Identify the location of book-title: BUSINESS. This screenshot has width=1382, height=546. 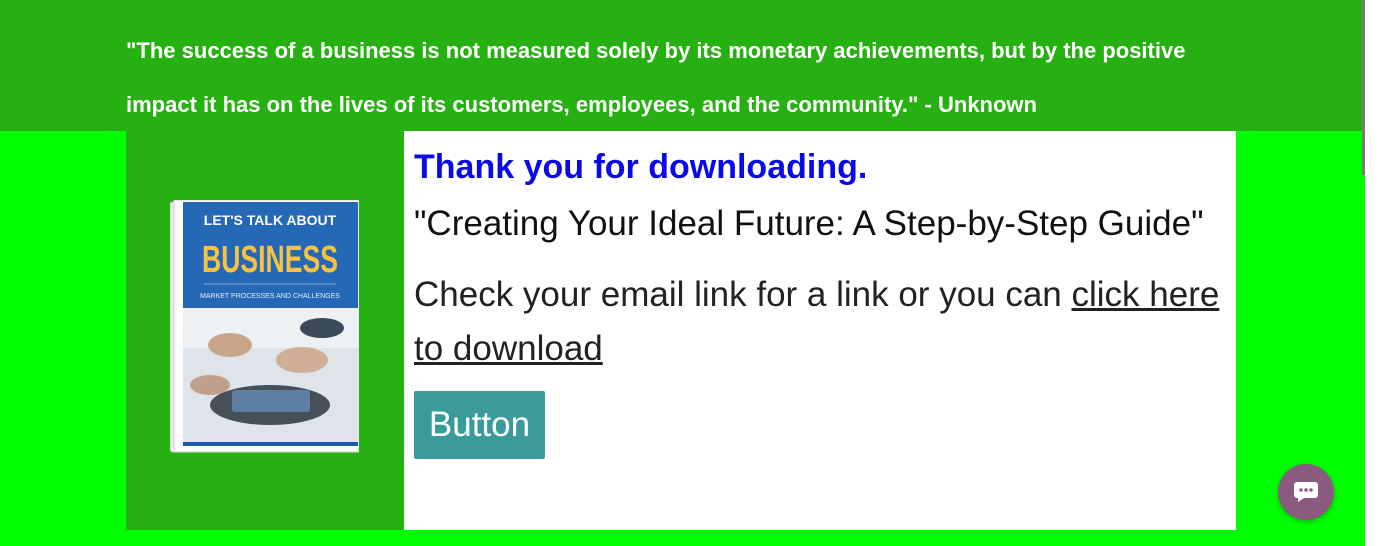
(270, 260).